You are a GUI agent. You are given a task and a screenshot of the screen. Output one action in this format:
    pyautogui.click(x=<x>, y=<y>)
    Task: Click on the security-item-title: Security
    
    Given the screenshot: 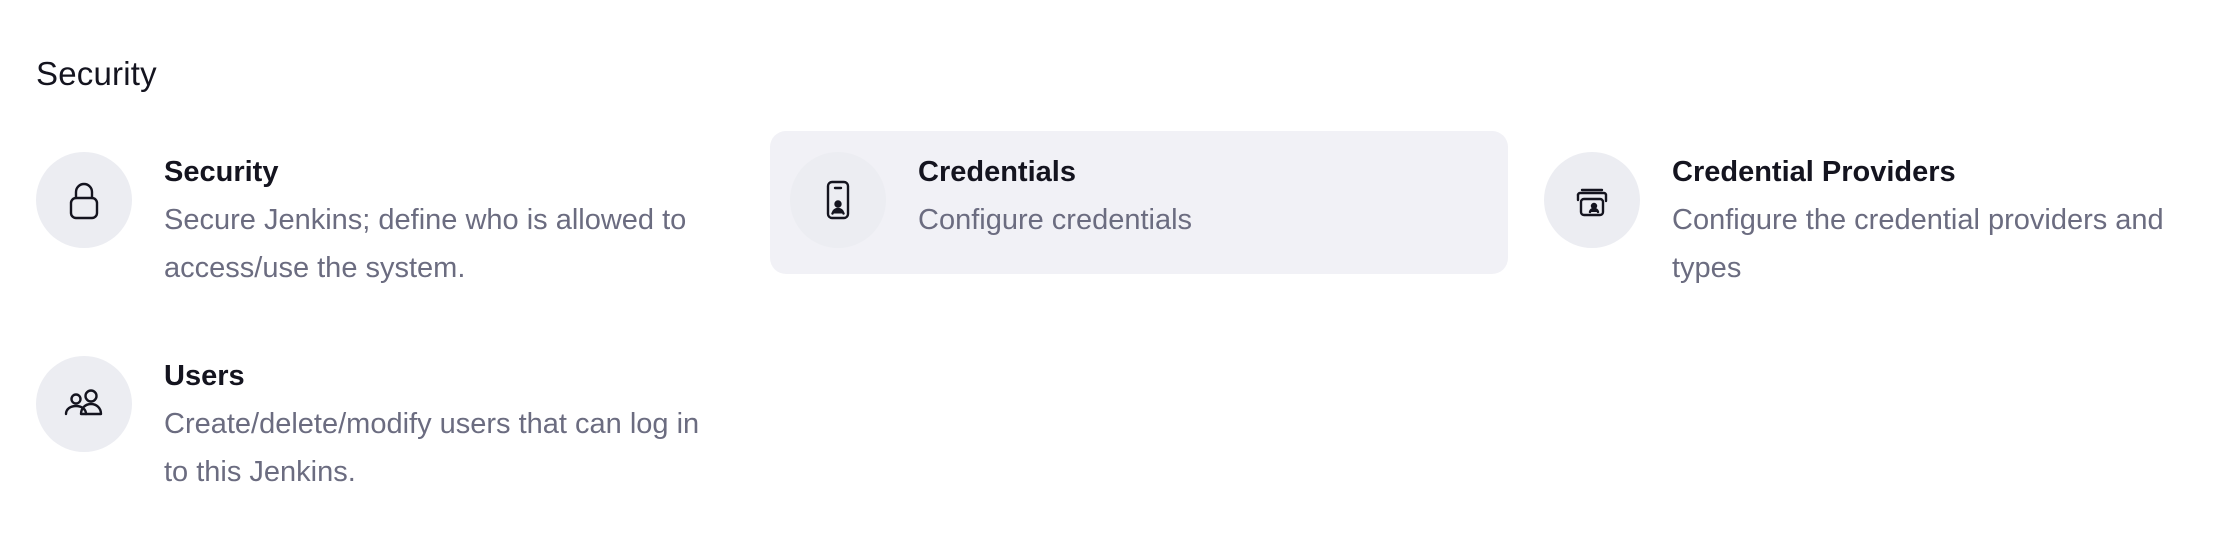 What is the action you would take?
    pyautogui.click(x=221, y=172)
    